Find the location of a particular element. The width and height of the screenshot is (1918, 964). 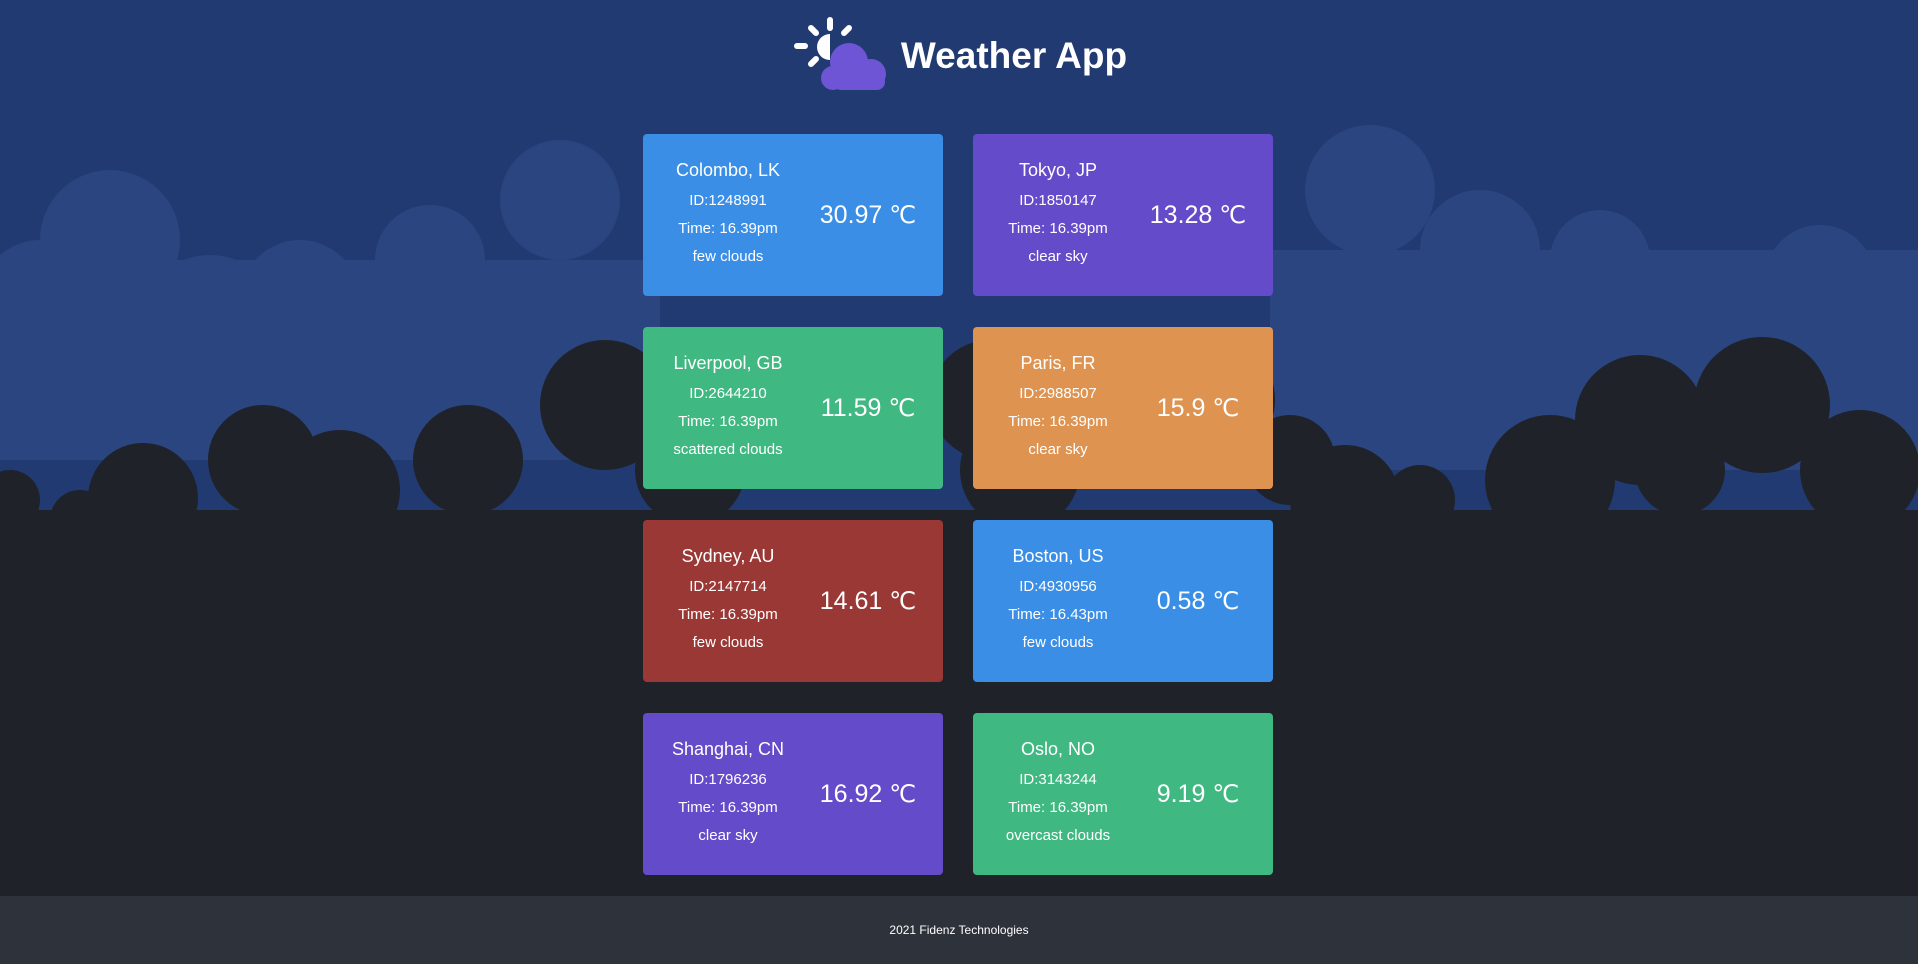

city-name: Paris, FR is located at coordinates (1058, 362).